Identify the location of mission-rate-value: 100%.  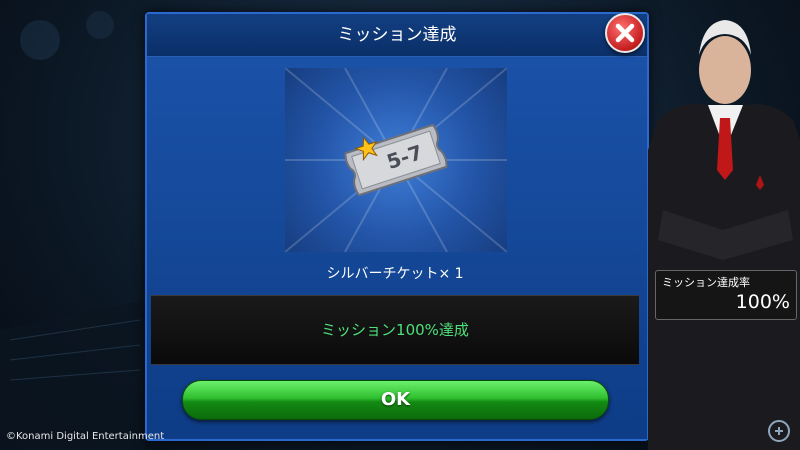
(762, 302).